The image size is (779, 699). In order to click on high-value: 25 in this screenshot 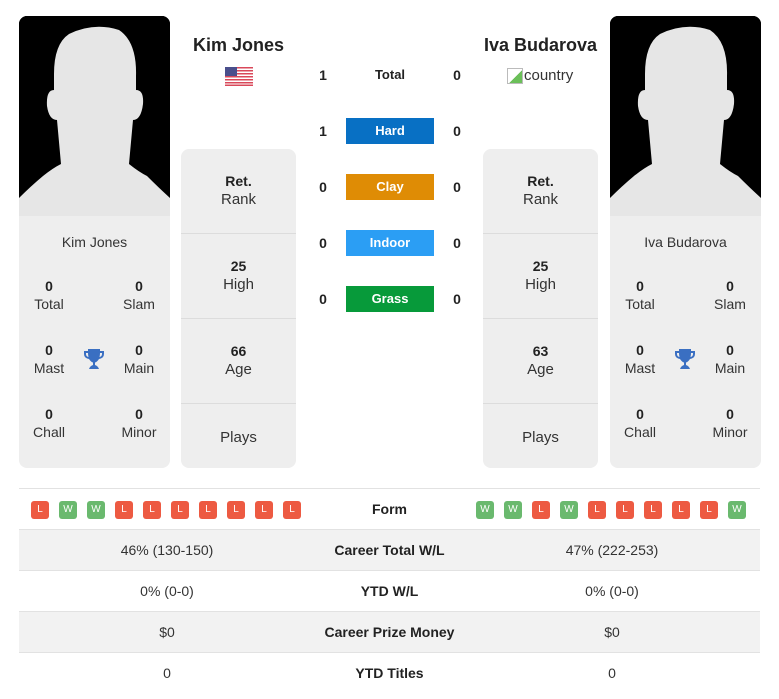, I will do `click(540, 266)`.